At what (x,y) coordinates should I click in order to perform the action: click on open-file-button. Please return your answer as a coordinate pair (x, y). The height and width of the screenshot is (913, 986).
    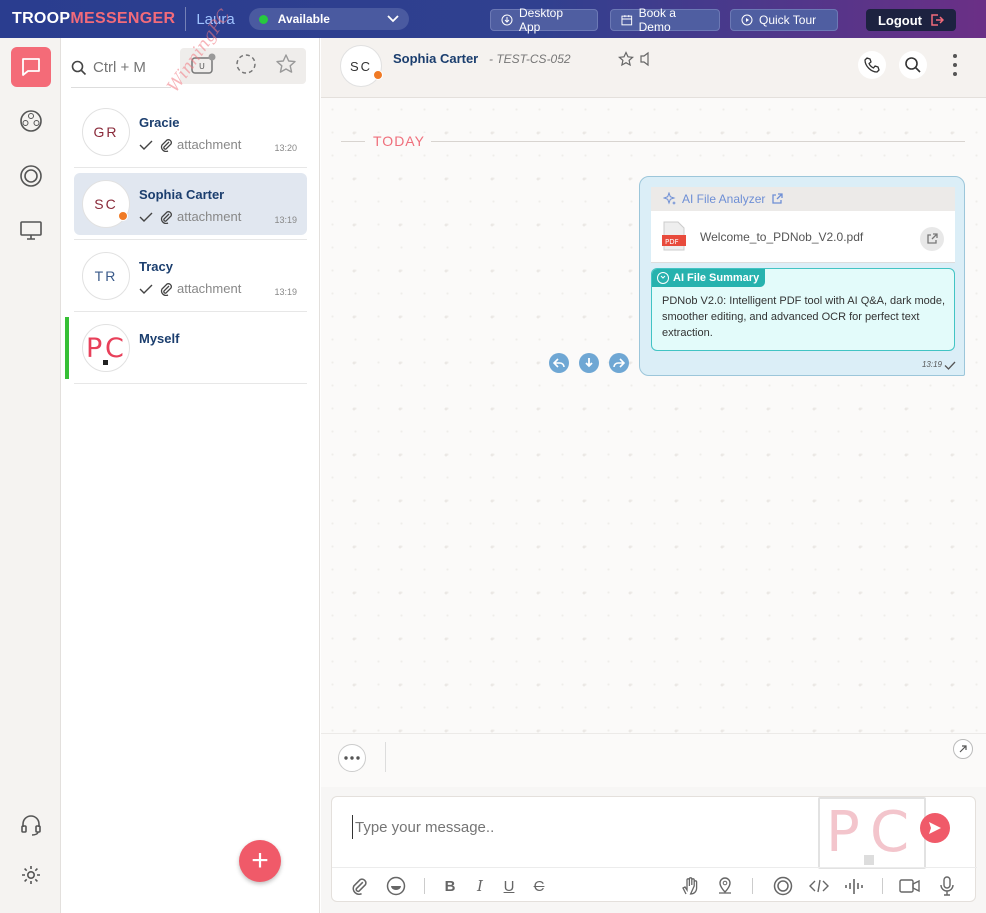
    Looking at the image, I should click on (932, 239).